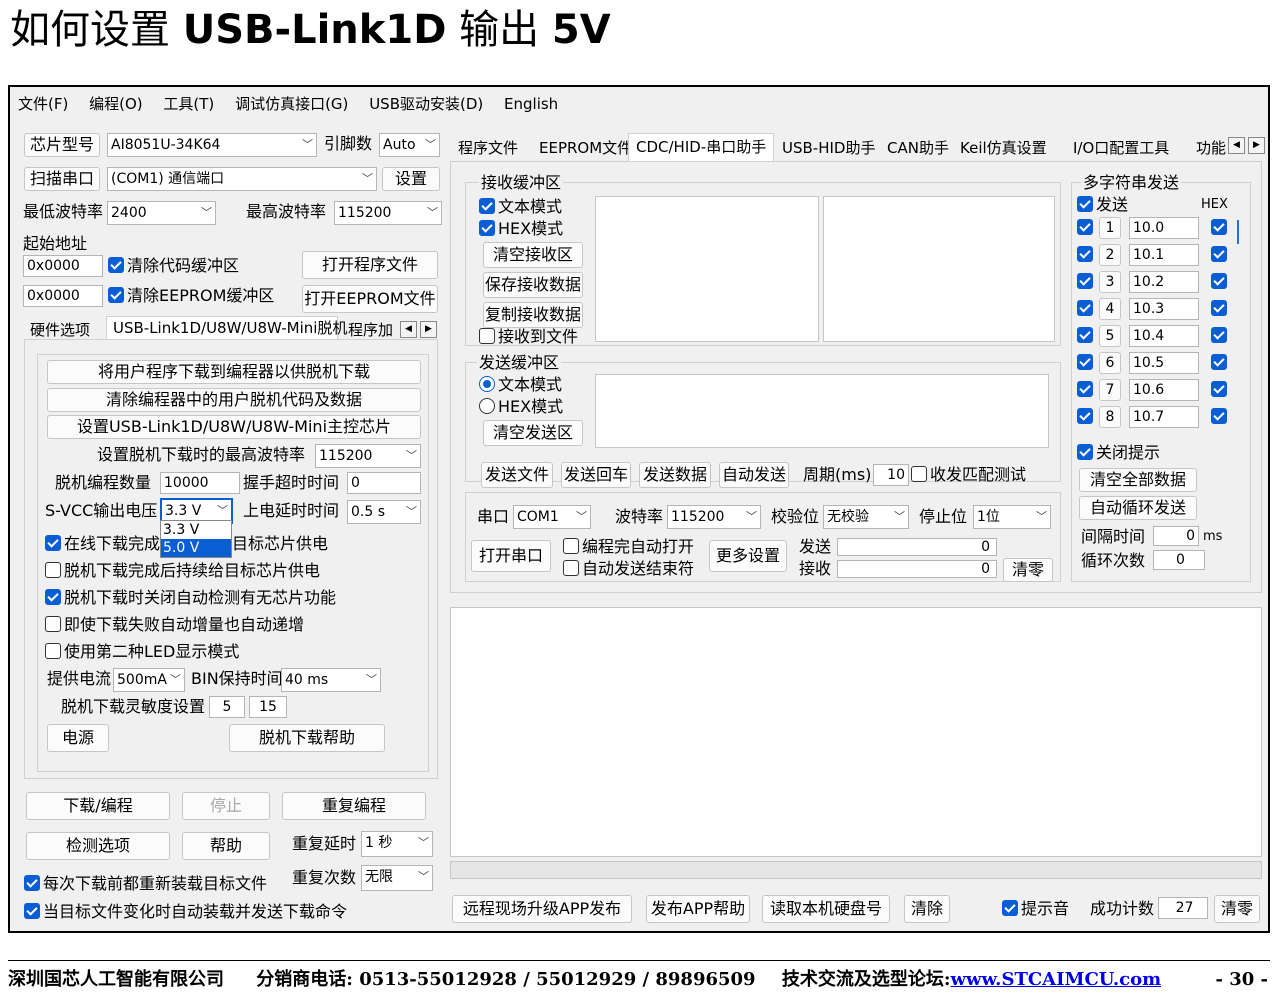 The width and height of the screenshot is (1279, 1001). What do you see at coordinates (533, 315) in the screenshot?
I see `copy-receive-button: 复制接收数据` at bounding box center [533, 315].